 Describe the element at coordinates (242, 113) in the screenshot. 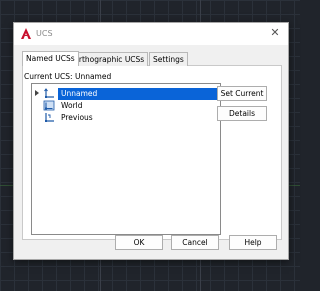

I see `details-button: Details` at that location.